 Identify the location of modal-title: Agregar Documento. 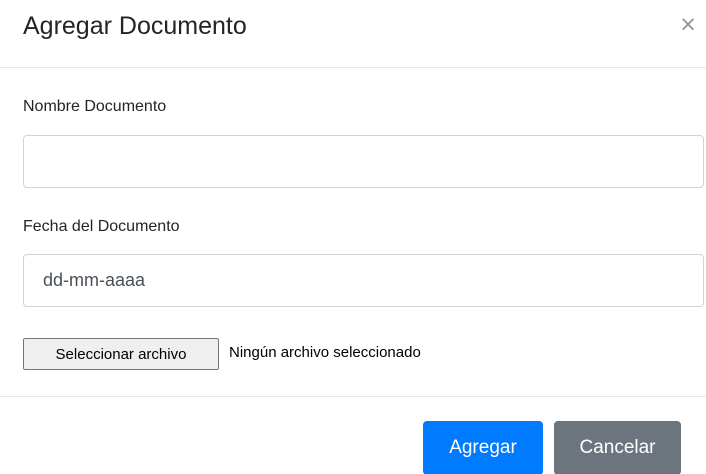
(135, 26).